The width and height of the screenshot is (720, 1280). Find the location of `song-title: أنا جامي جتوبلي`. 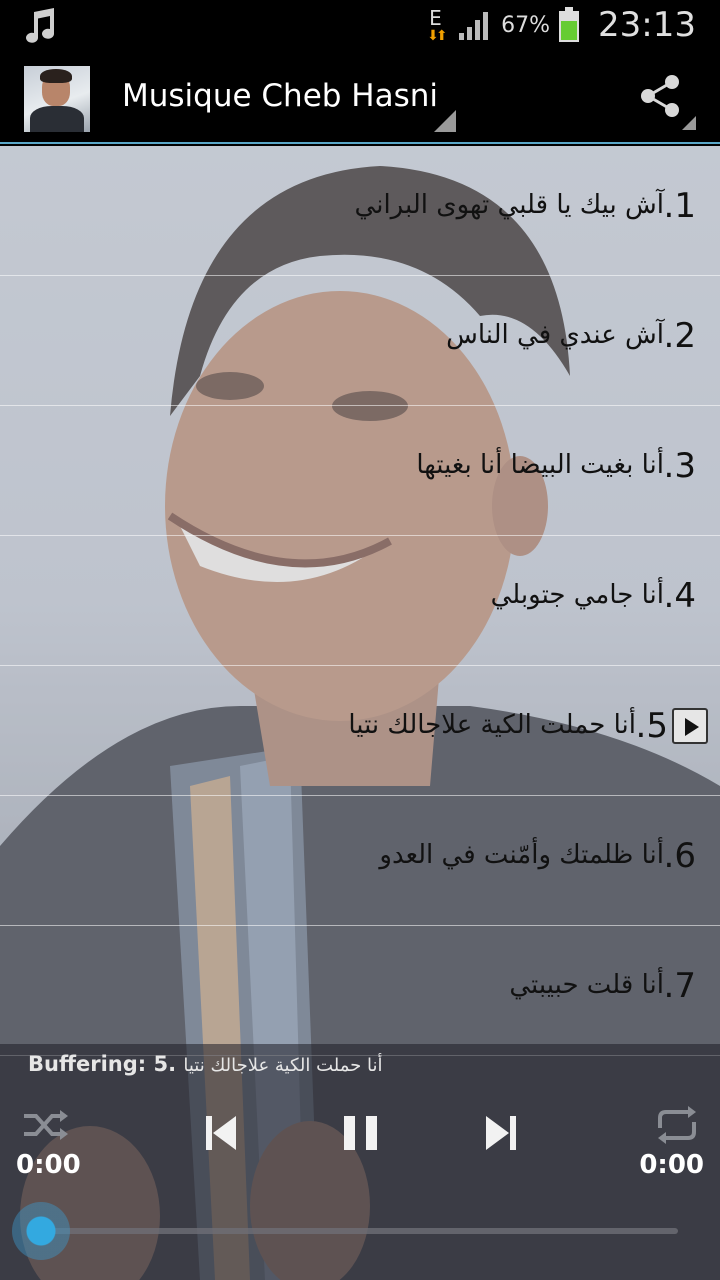

song-title: أنا جامي جتوبلي is located at coordinates (577, 595).